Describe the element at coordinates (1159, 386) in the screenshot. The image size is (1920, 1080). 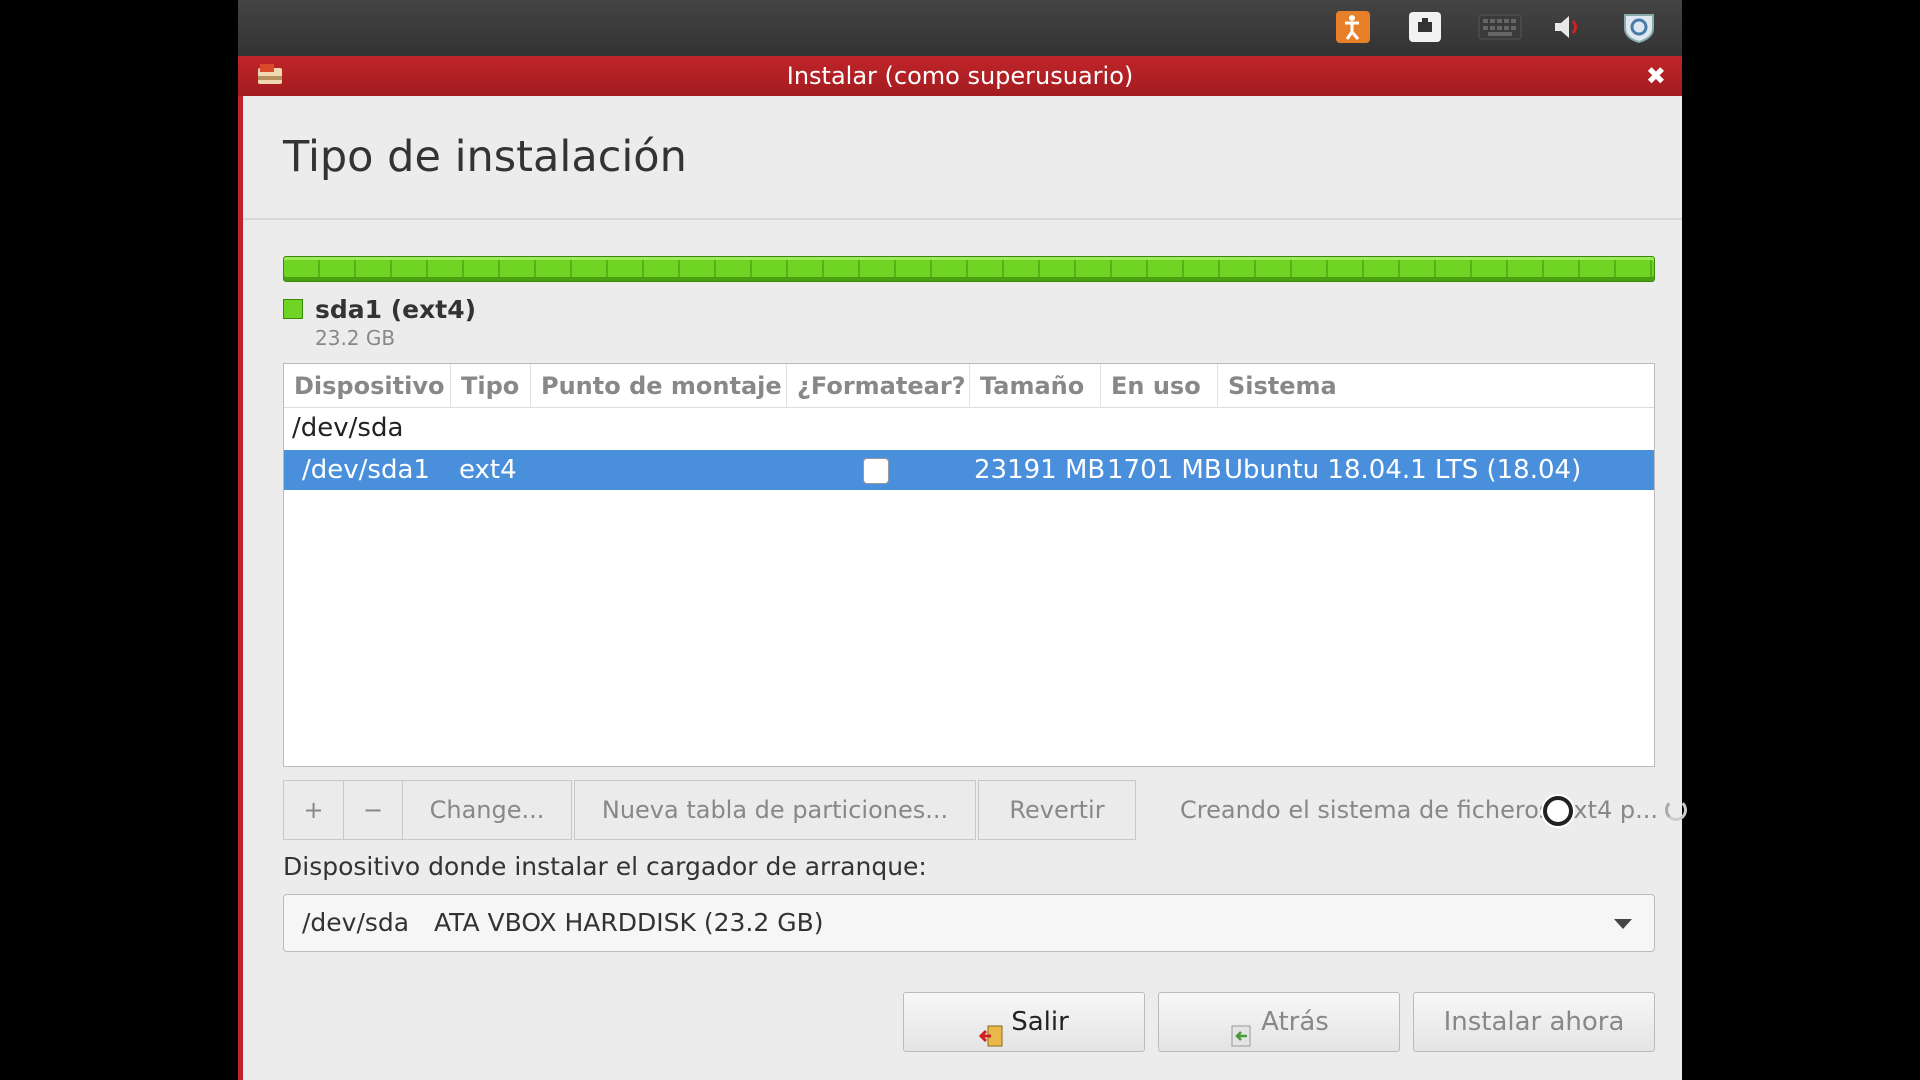
I see `column-header-used: En uso` at that location.